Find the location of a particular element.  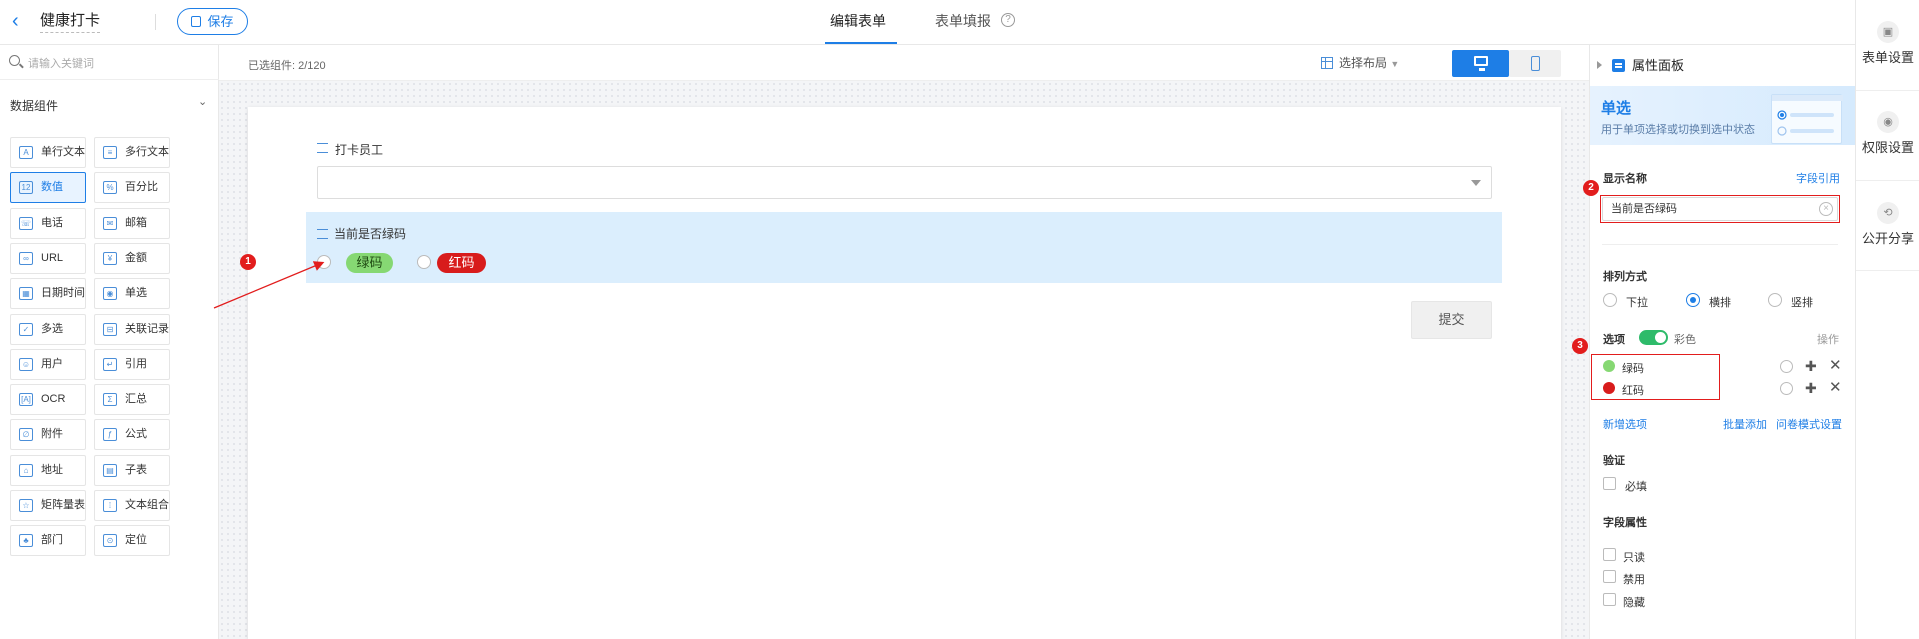

add-option-link: 新增选项 is located at coordinates (1625, 424).